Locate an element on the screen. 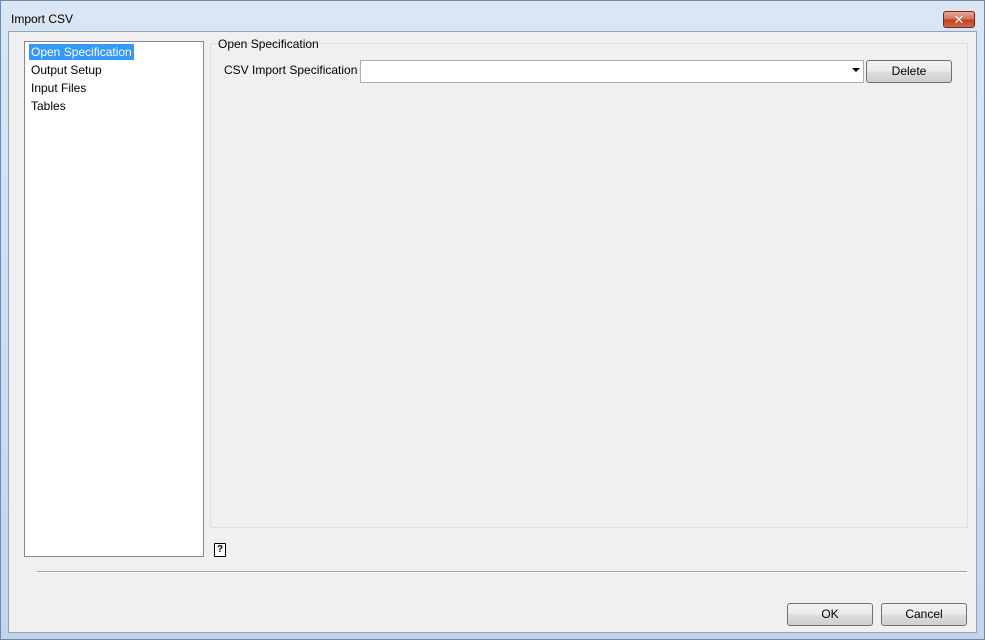  dropdown-value is located at coordinates (604, 71).